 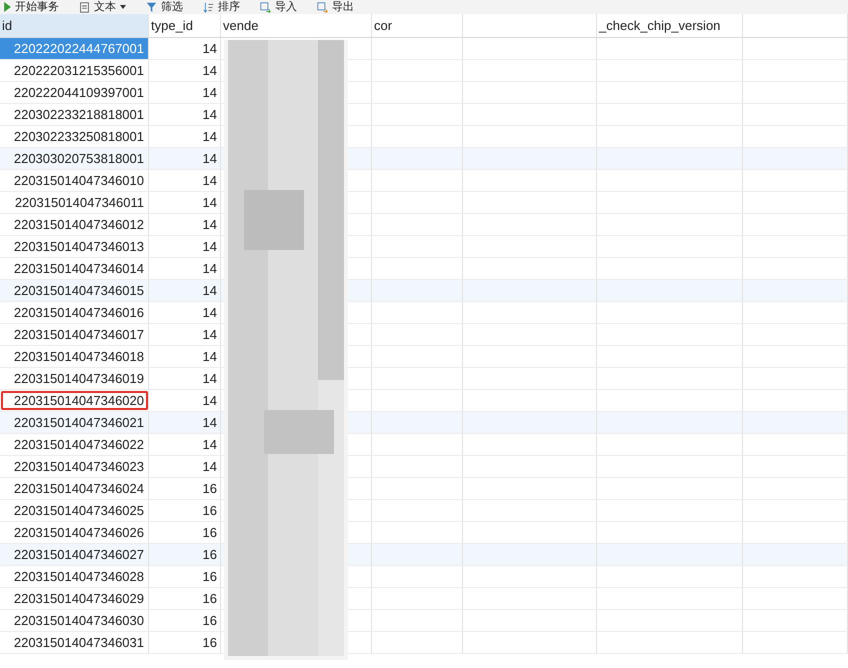 I want to click on table-cell: 220302233218818001, so click(x=74, y=114).